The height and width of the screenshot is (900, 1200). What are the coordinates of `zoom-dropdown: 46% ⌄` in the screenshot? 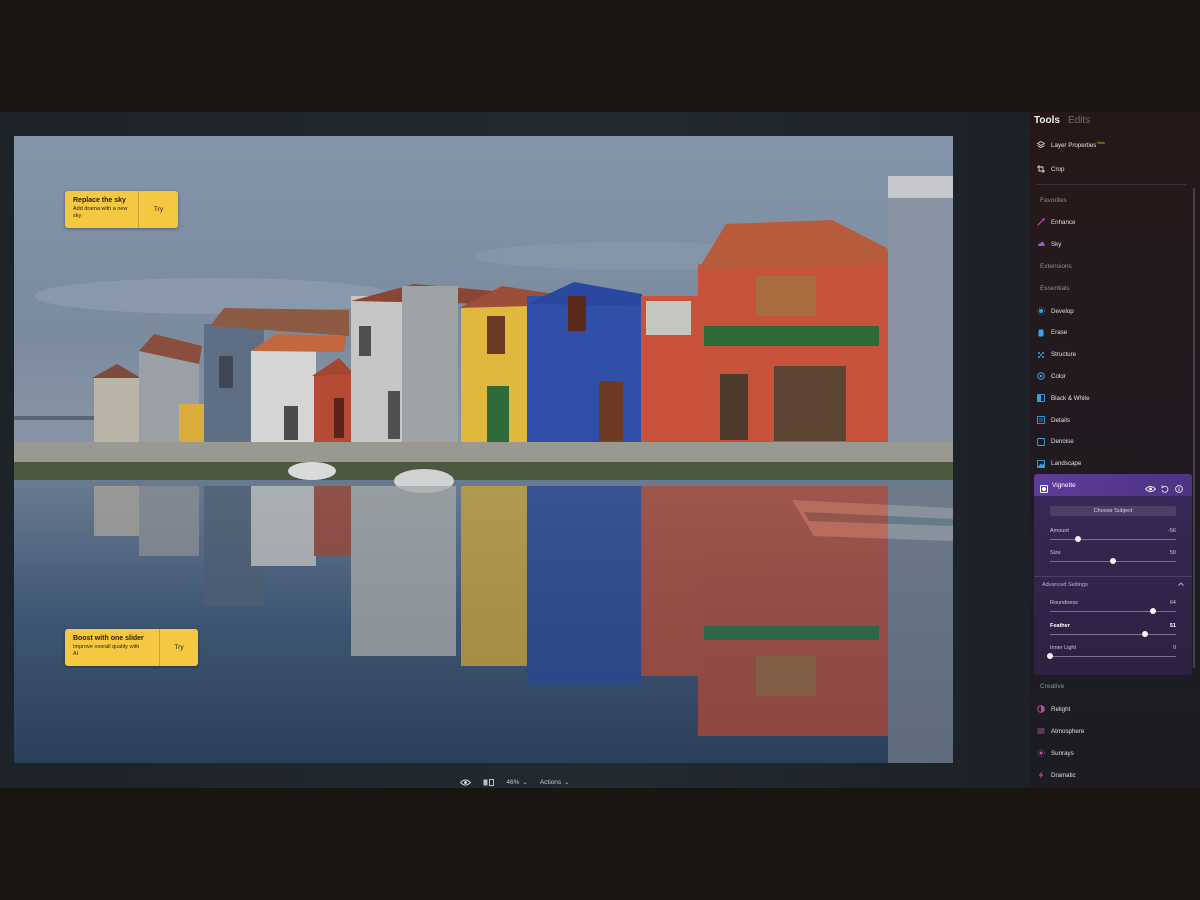 It's located at (517, 782).